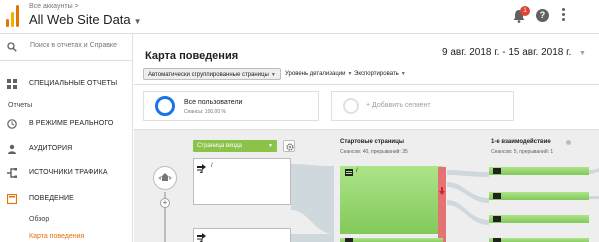 The height and width of the screenshot is (242, 599). Describe the element at coordinates (73, 83) in the screenshot. I see `sidebar-item-label: СПЕЦИАЛЬНЫЕ ОТЧЕТЫ` at that location.